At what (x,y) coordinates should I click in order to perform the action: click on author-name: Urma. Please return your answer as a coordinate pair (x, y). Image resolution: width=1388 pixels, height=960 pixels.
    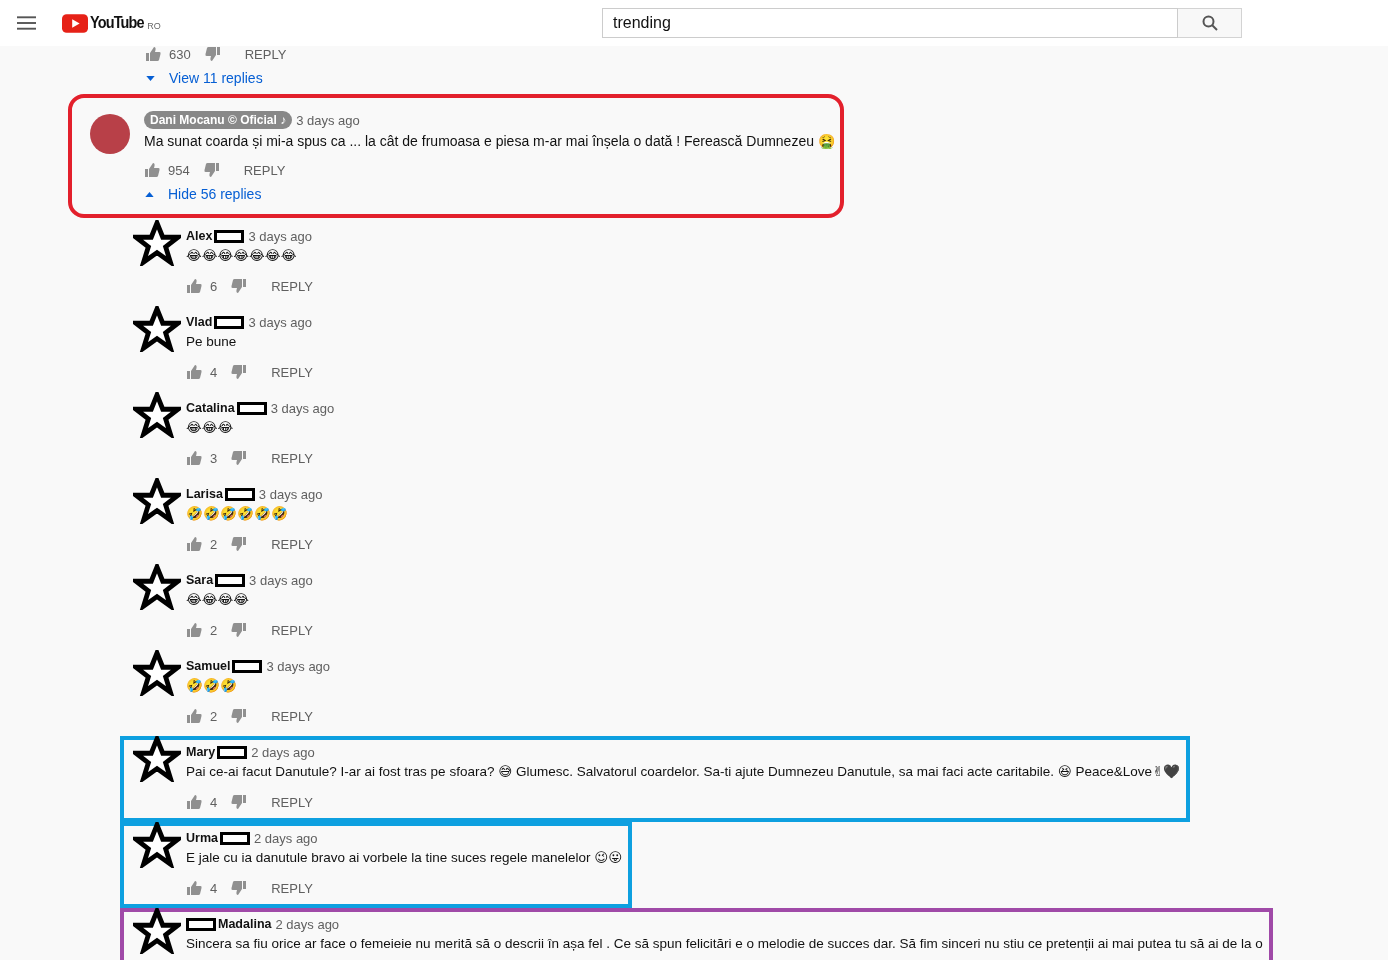
    Looking at the image, I should click on (202, 838).